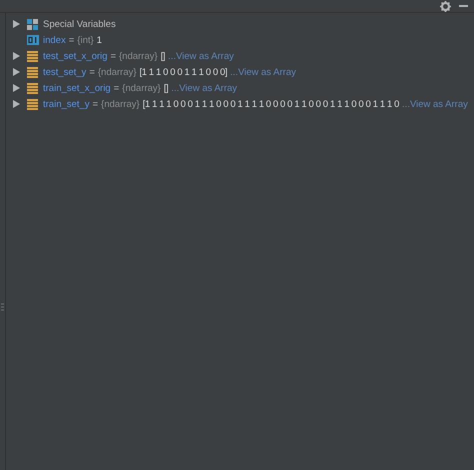  Describe the element at coordinates (445, 6) in the screenshot. I see `settings-icon` at that location.